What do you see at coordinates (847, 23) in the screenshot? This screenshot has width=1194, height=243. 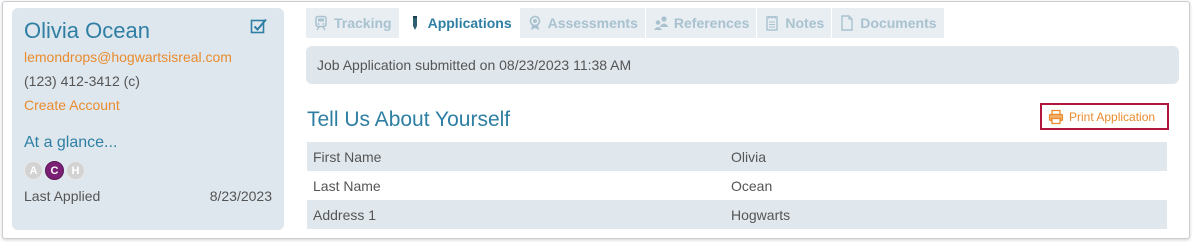 I see `document-icon` at bounding box center [847, 23].